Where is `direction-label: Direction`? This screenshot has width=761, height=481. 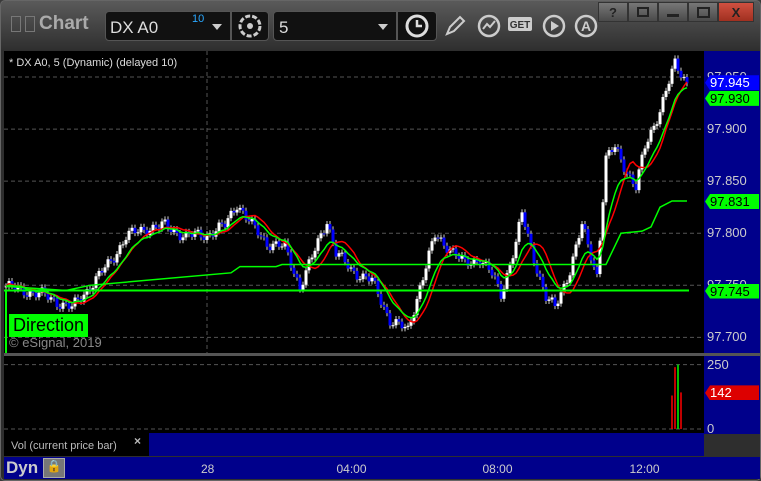 direction-label: Direction is located at coordinates (49, 325).